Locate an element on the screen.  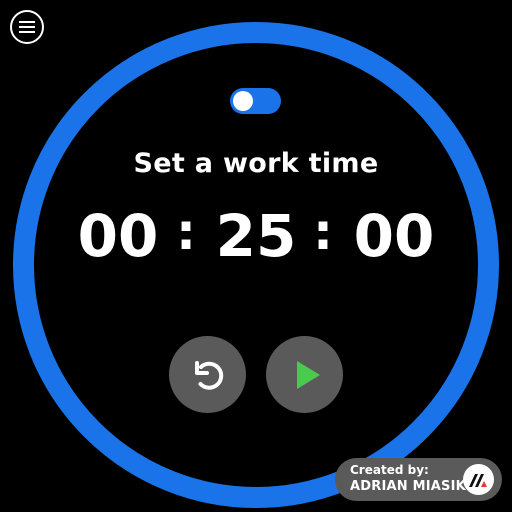
author-credit-badge: Created by: ADRIAN MIASIK is located at coordinates (418, 479).